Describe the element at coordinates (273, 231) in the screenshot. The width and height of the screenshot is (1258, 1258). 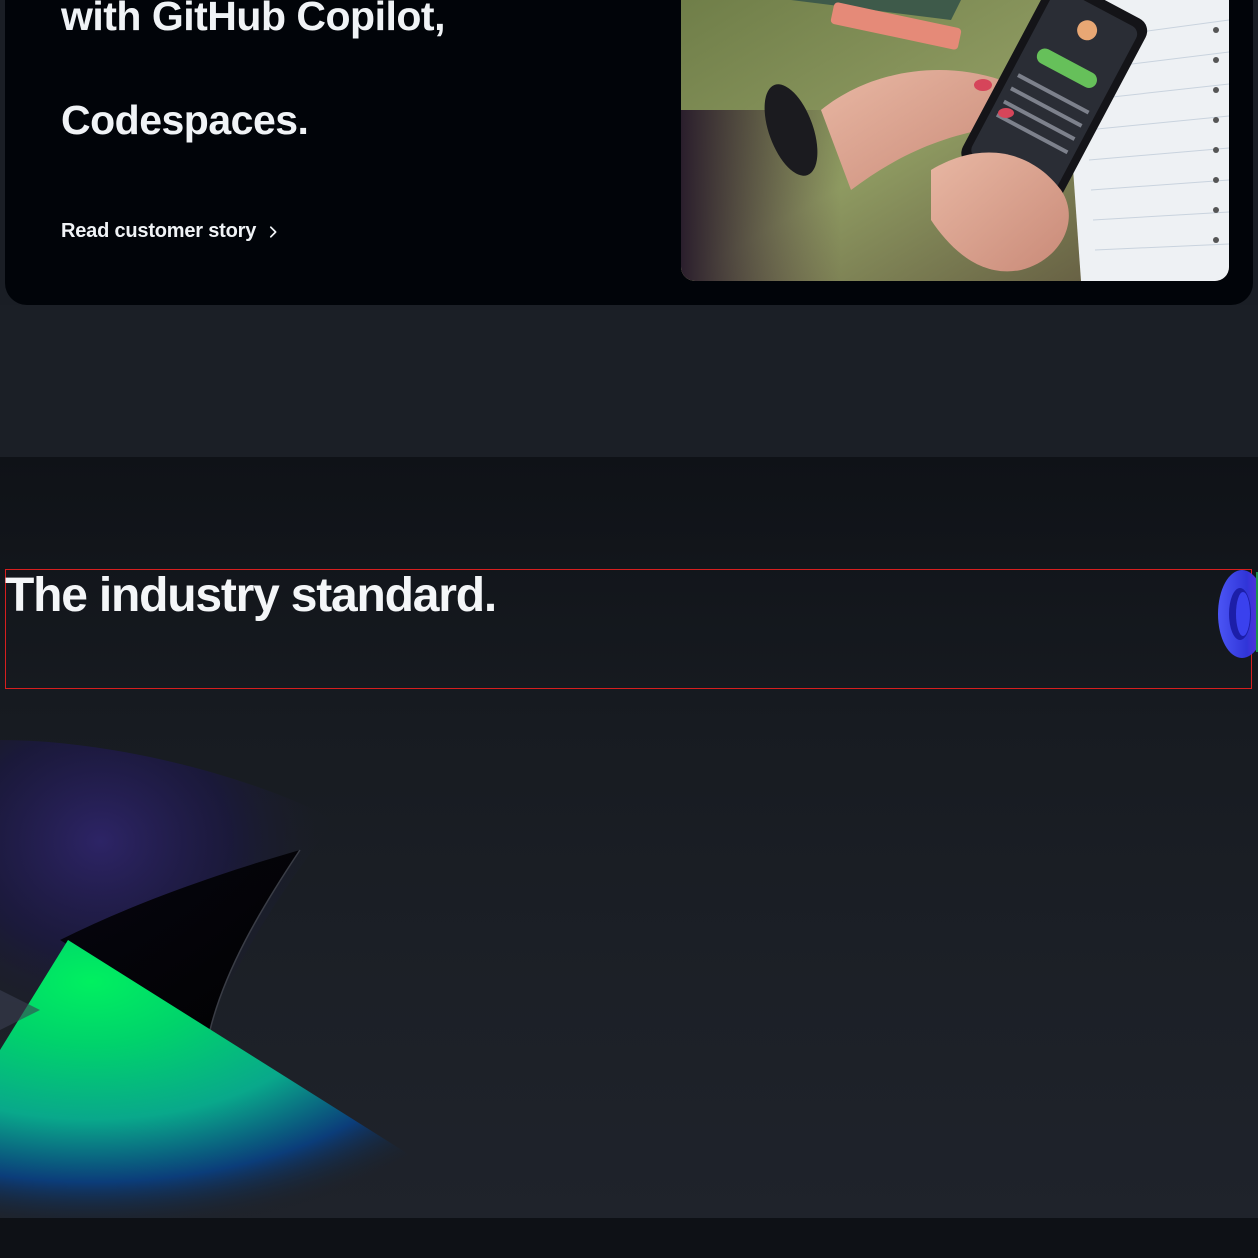
I see `chevron-right-icon` at that location.